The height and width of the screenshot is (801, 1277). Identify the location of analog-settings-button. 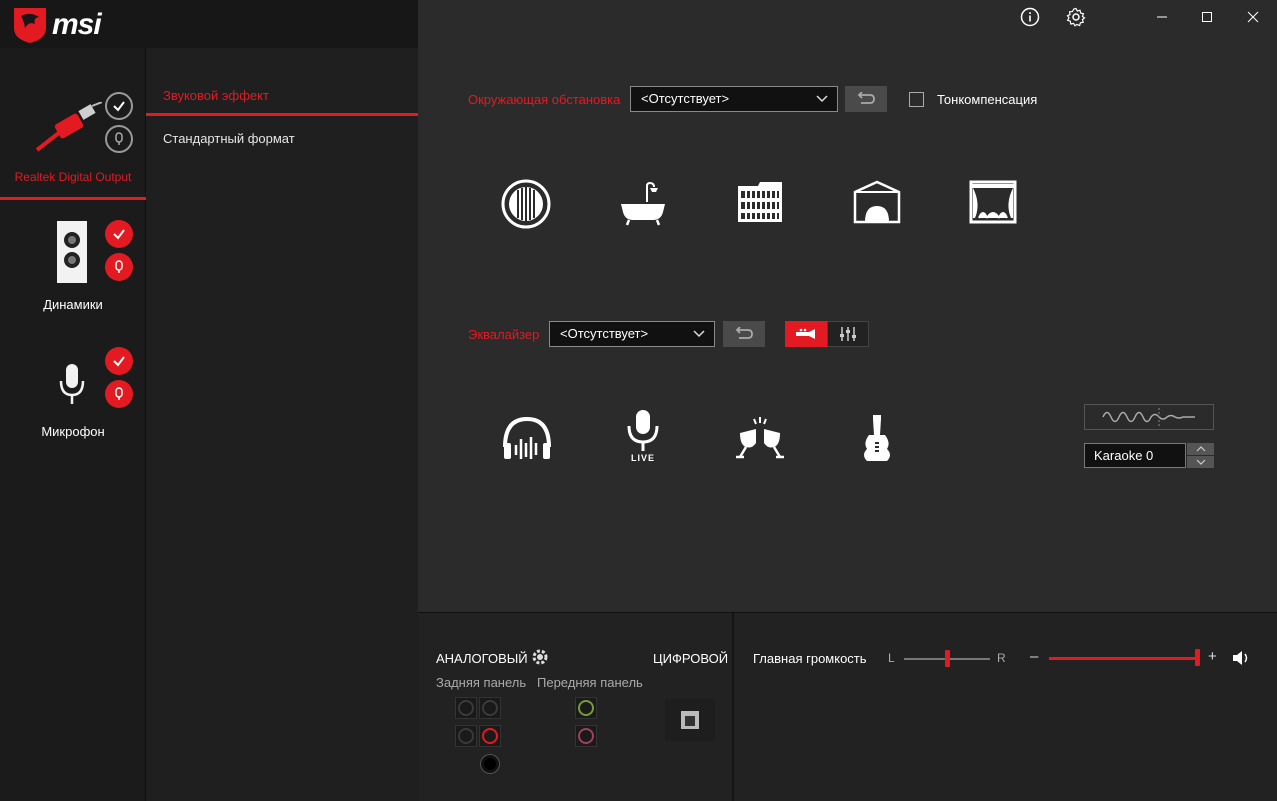
(540, 657).